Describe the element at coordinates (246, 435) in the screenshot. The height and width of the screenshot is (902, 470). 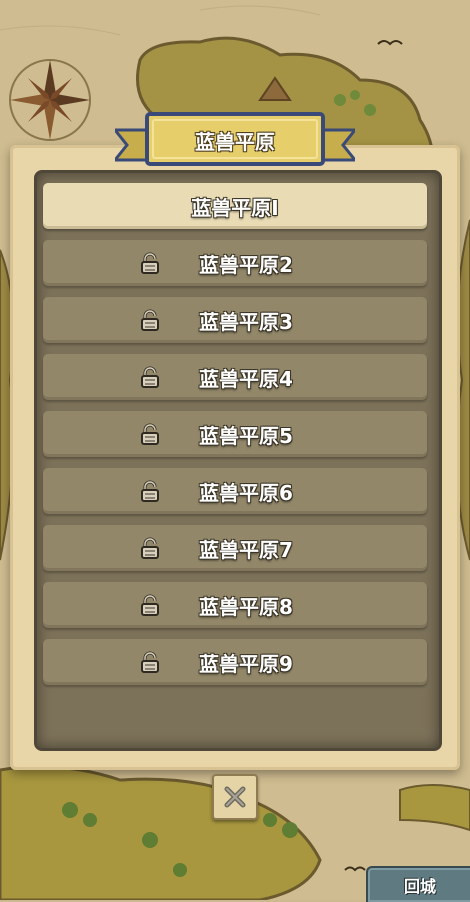
I see `stage-item-label: 蓝兽平原5` at that location.